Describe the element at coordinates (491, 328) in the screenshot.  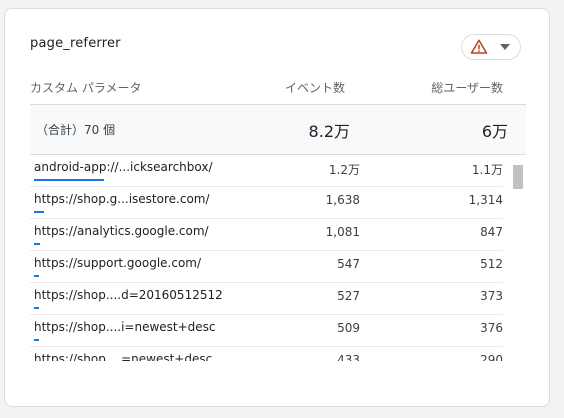
I see `row-user-count: 376` at that location.